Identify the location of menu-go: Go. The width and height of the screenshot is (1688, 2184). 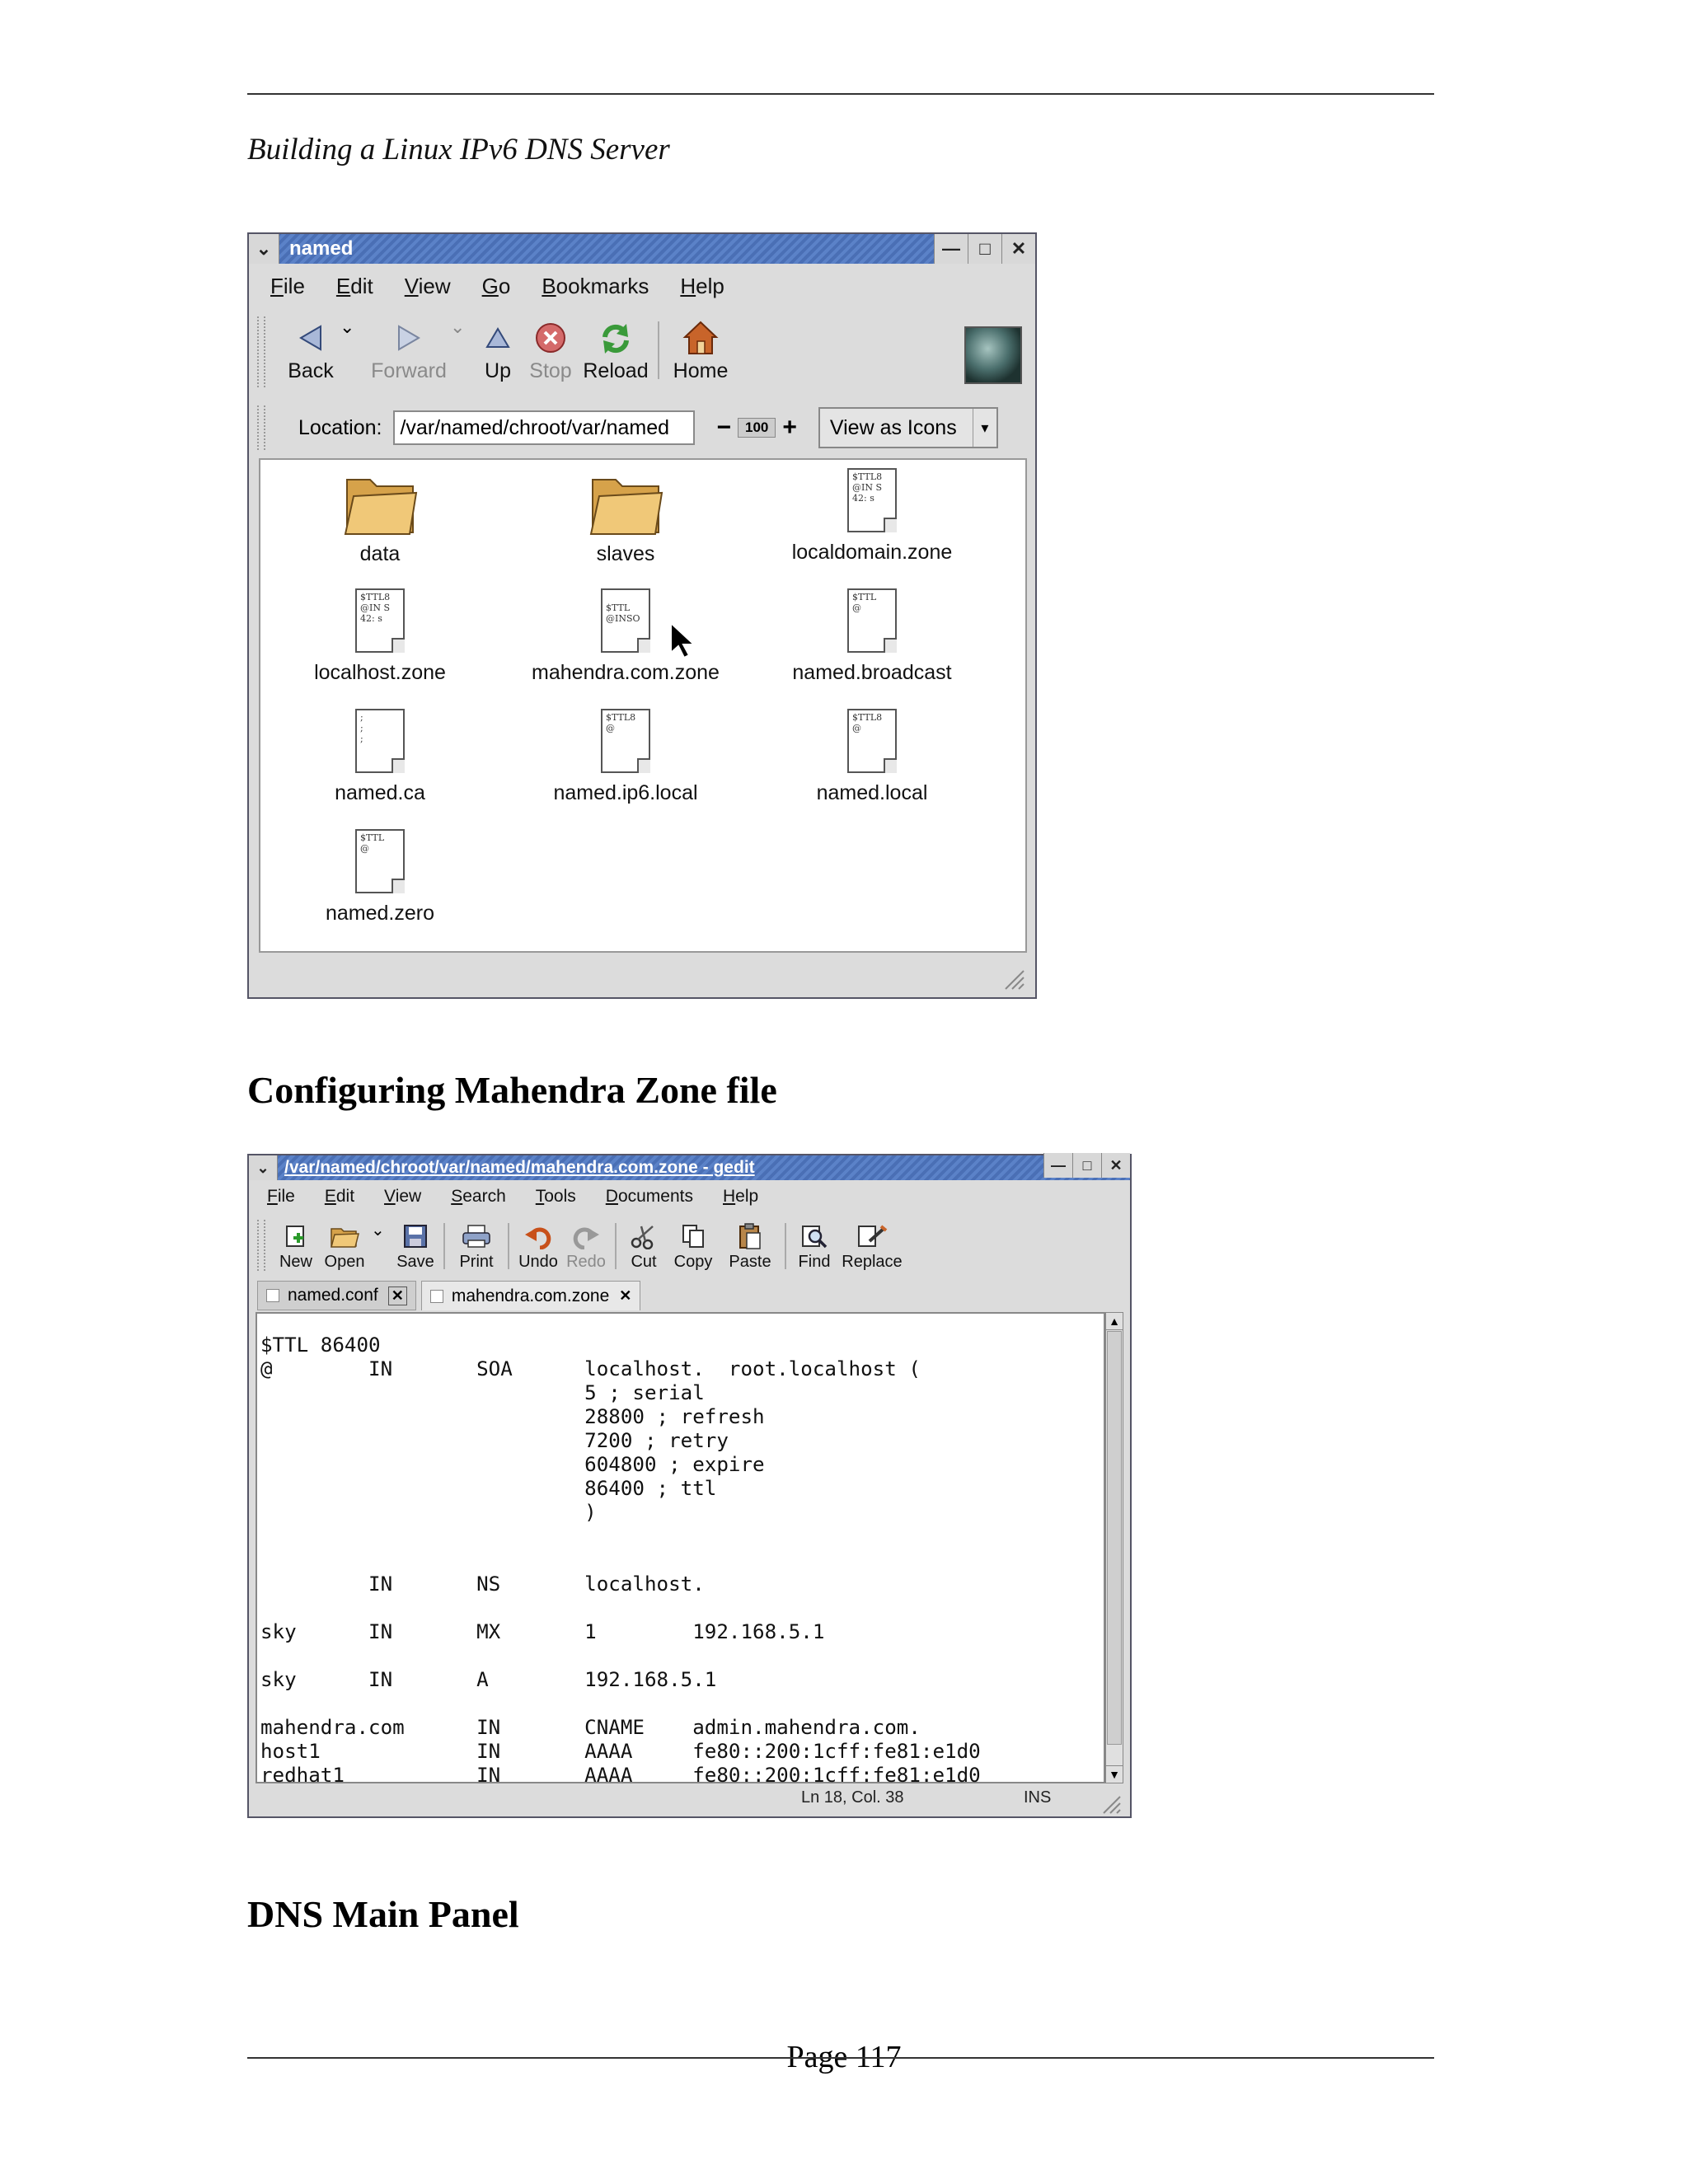
(497, 286).